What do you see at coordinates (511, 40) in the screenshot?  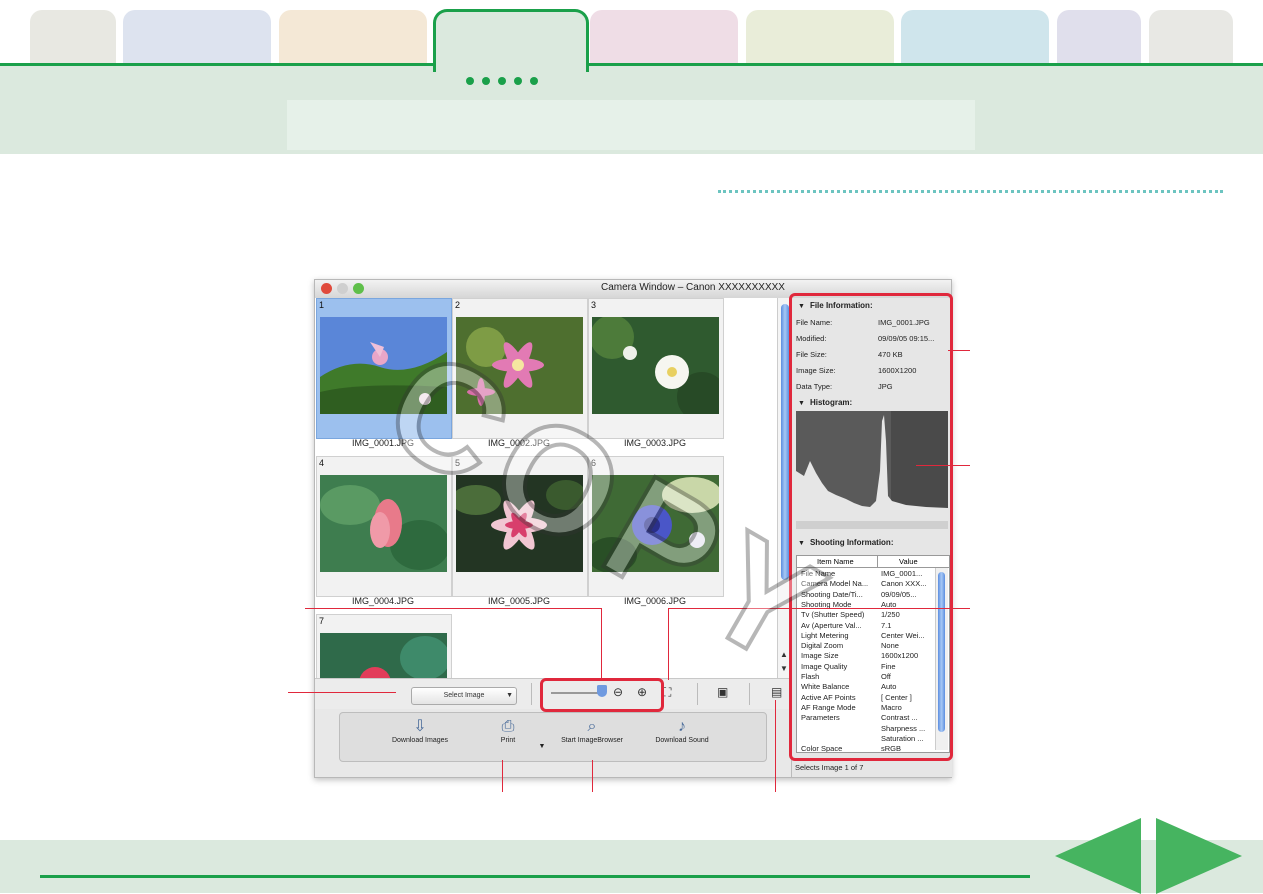 I see `tab-active` at bounding box center [511, 40].